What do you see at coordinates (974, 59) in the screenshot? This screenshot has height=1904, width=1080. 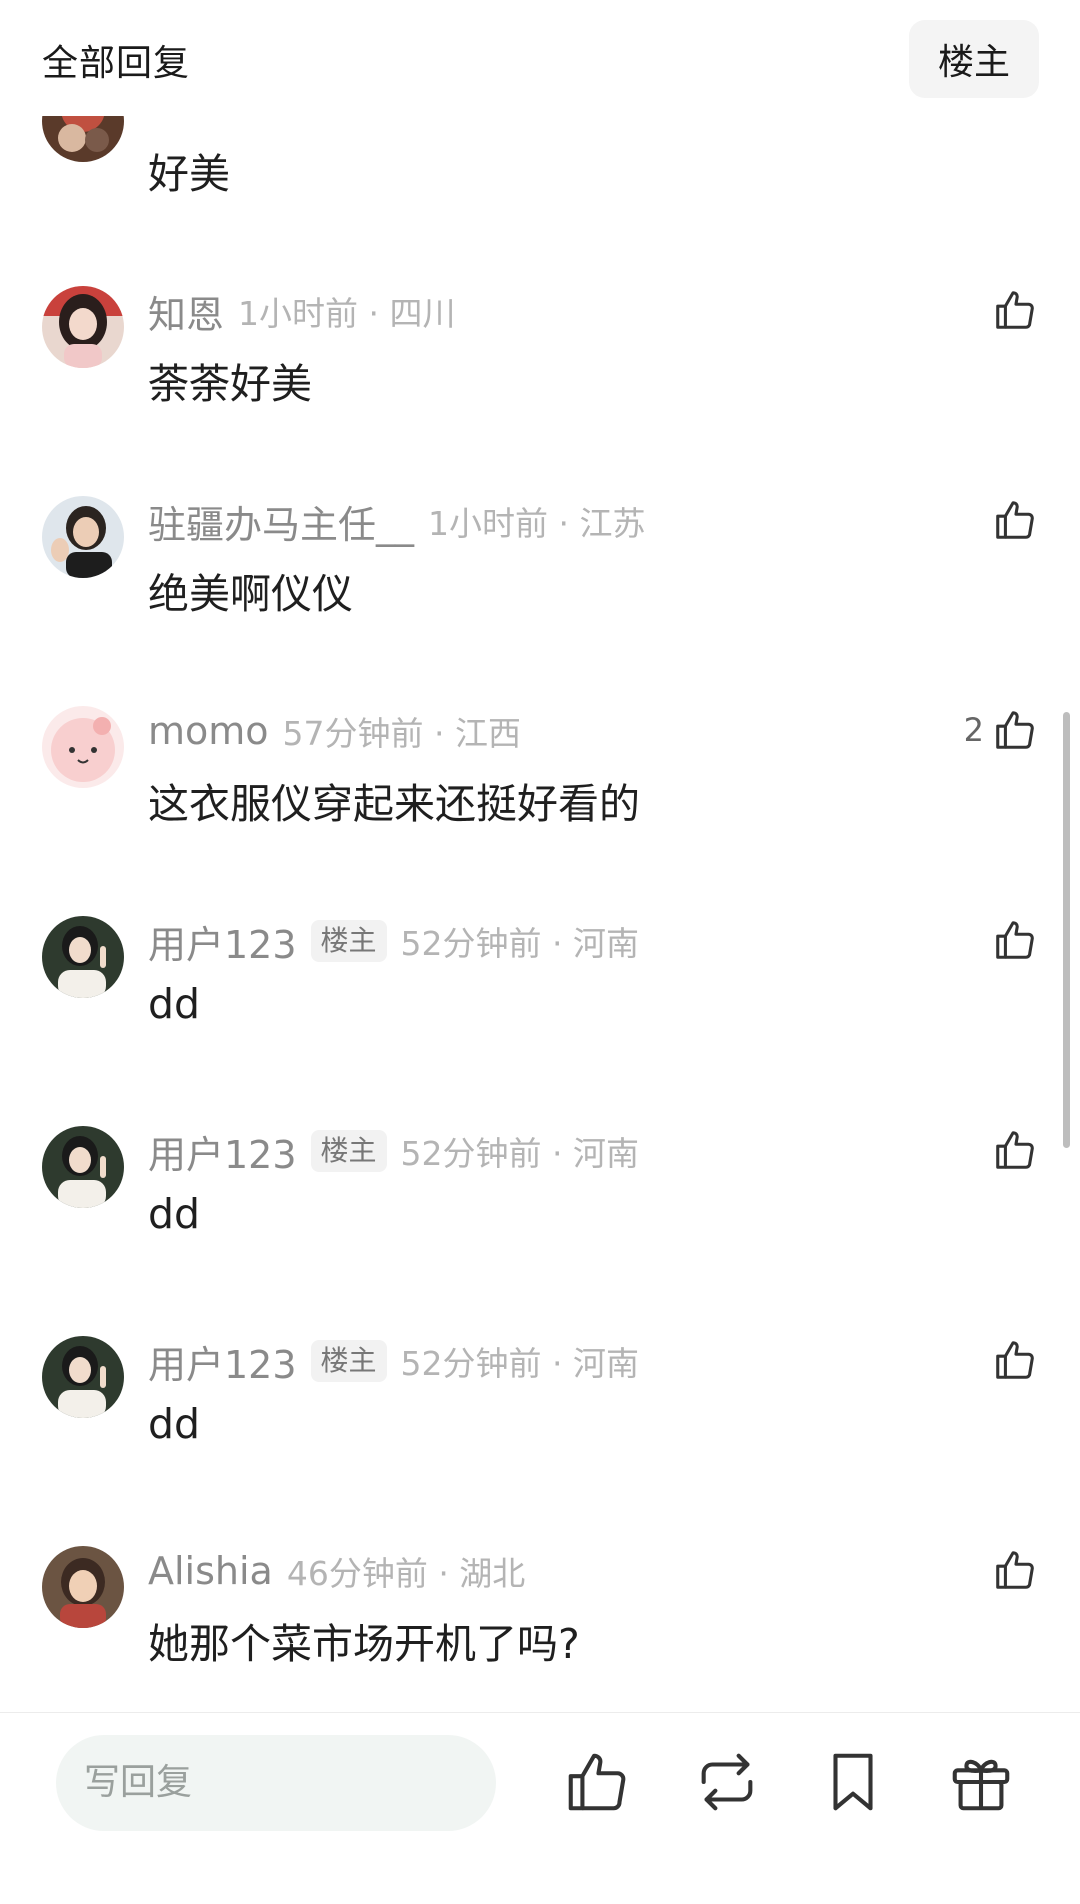 I see `op-only-filter-button: 楼主` at bounding box center [974, 59].